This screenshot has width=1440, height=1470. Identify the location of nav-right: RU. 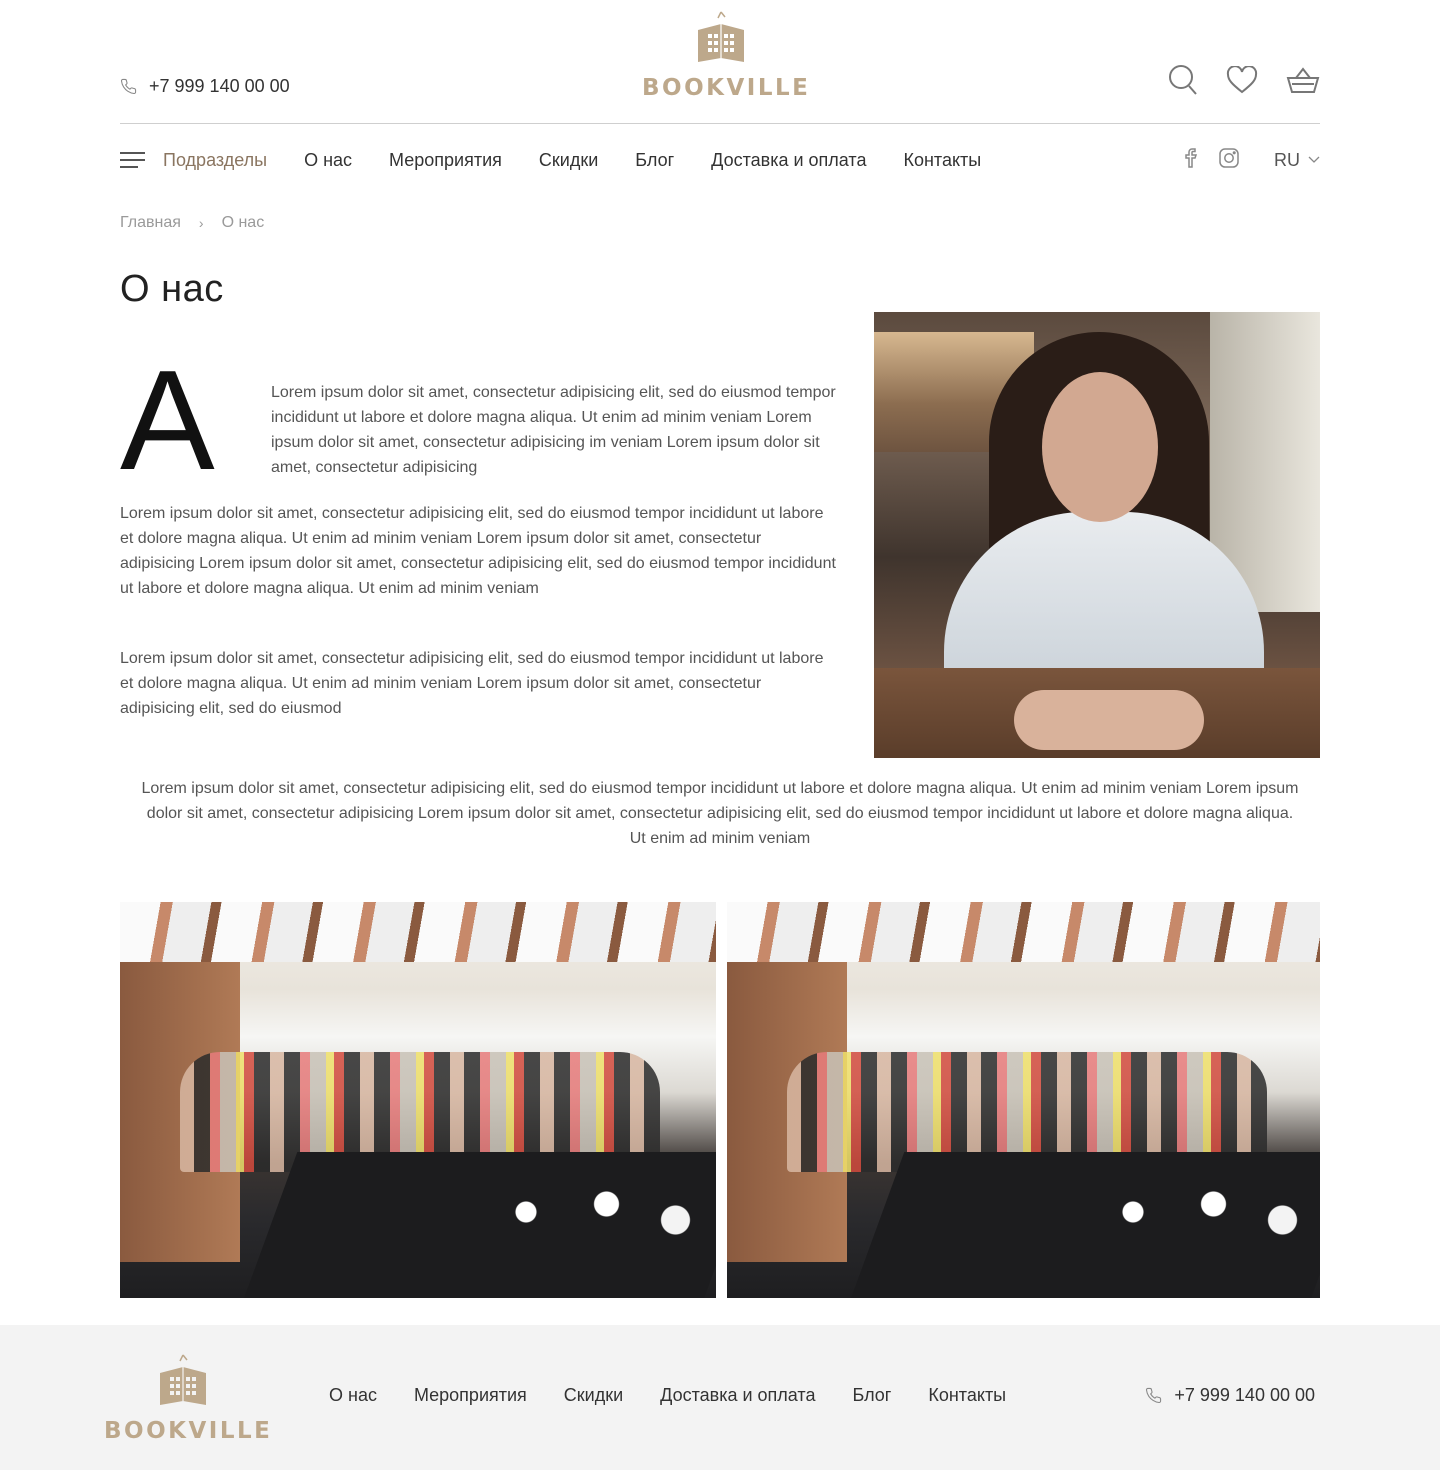
(1252, 160).